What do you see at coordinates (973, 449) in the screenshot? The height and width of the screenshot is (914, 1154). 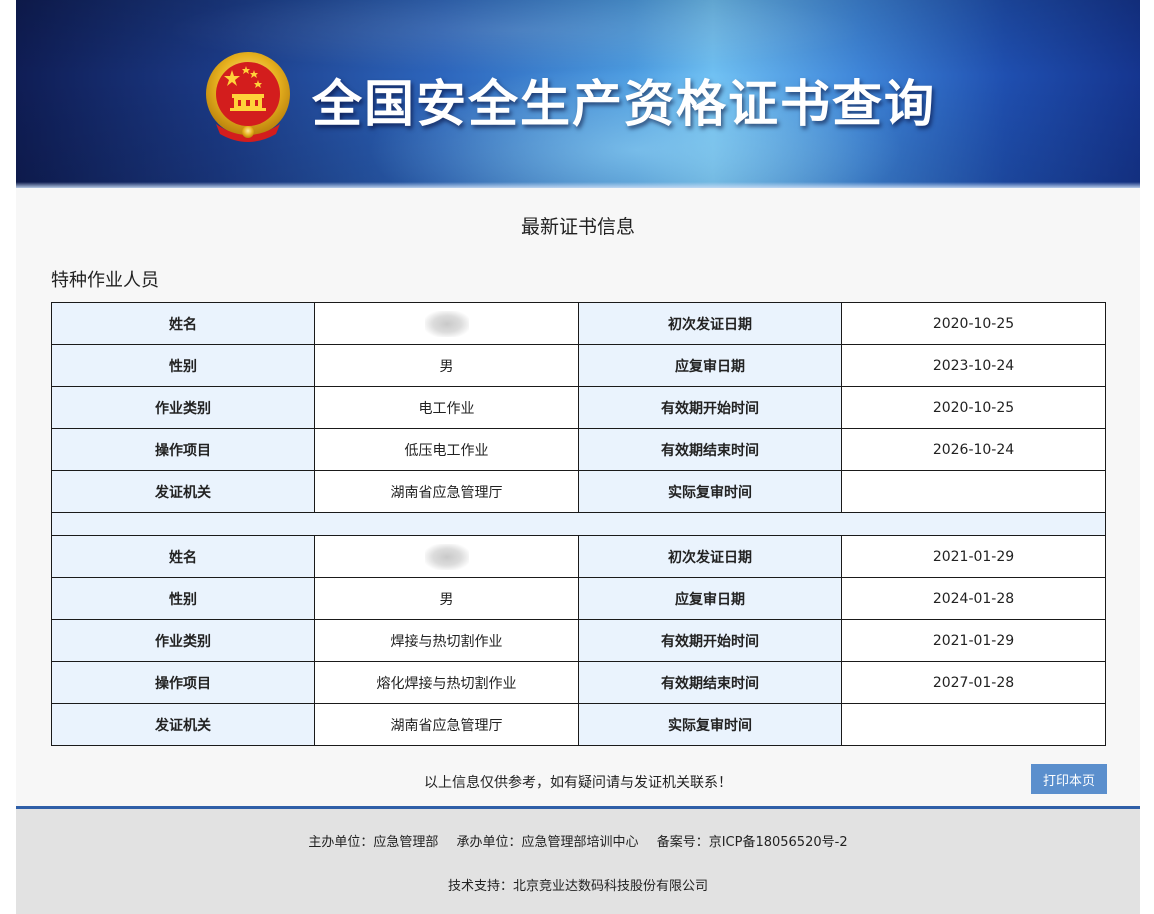 I see `value-valid-end: 2026-10-24` at bounding box center [973, 449].